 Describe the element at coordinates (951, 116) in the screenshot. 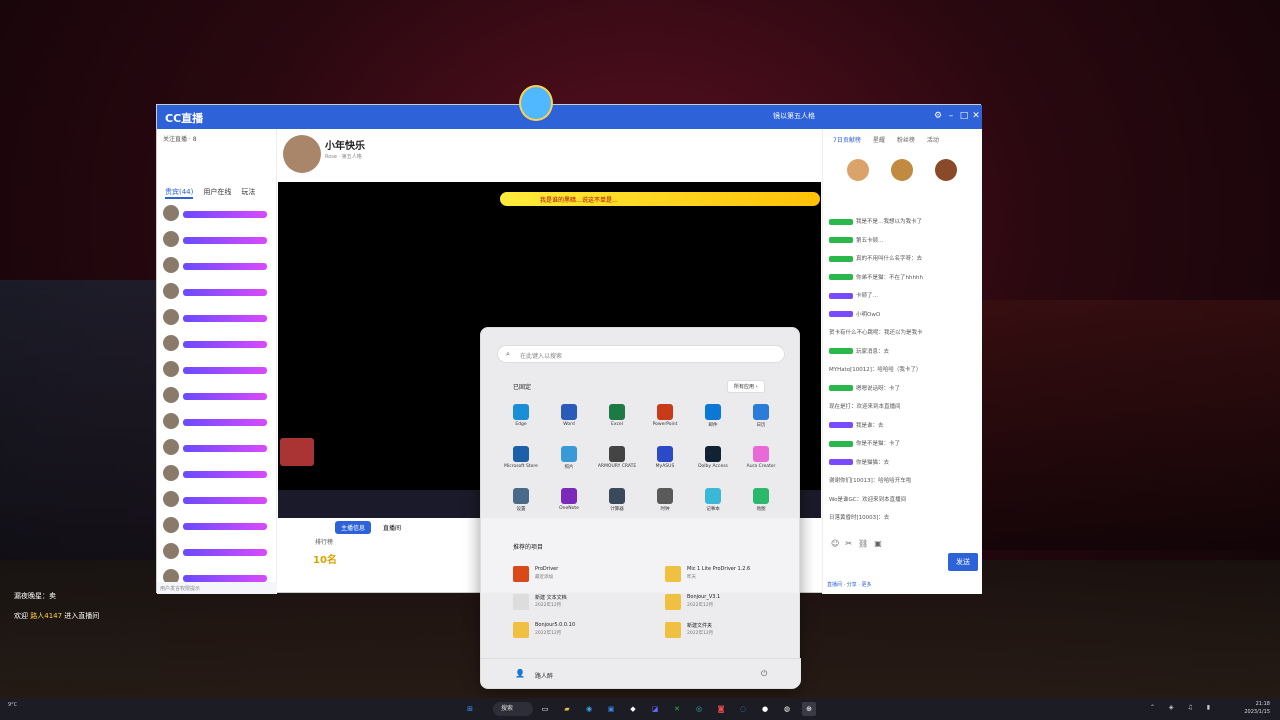

I see `minimize-button: –` at that location.